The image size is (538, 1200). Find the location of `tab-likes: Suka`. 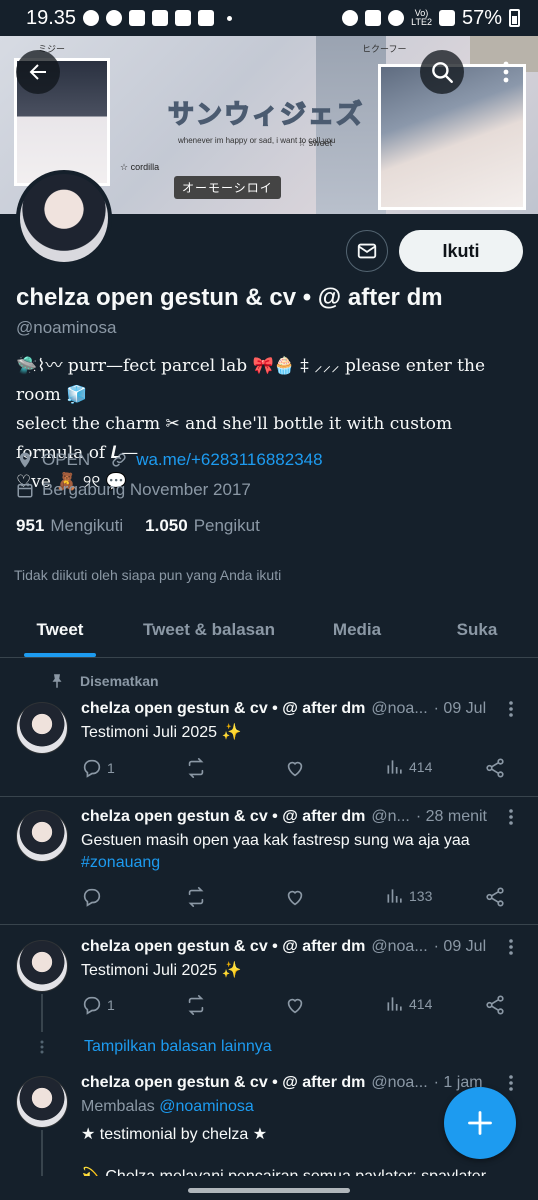

tab-likes: Suka is located at coordinates (477, 629).